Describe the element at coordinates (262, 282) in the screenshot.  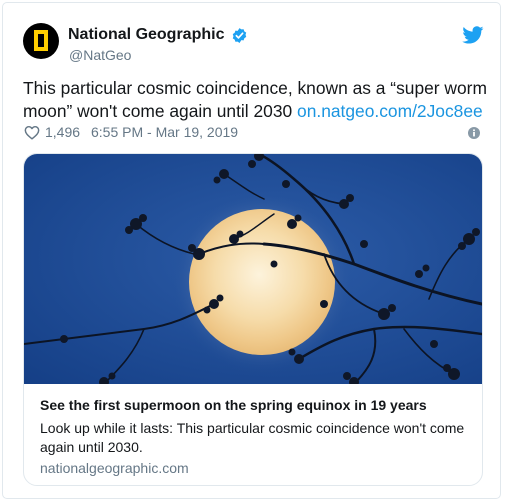
I see `full-moon-icon` at that location.